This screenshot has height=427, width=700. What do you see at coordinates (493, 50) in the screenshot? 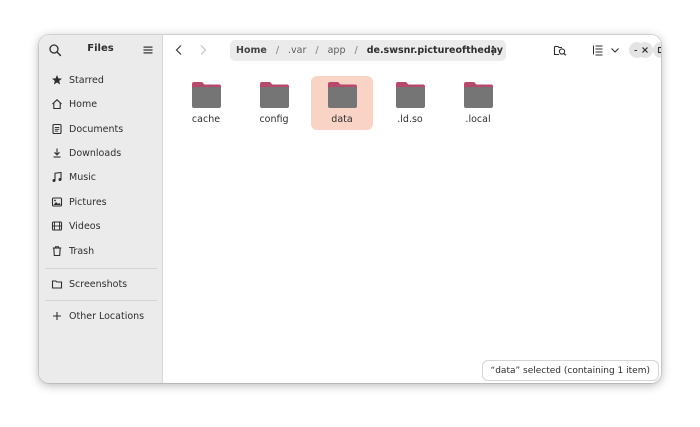
I see `kebab-menu-icon` at bounding box center [493, 50].